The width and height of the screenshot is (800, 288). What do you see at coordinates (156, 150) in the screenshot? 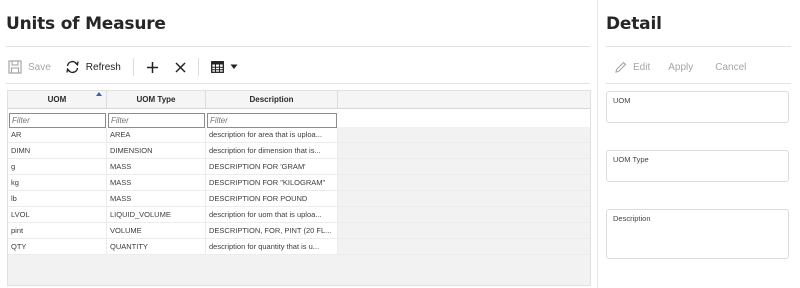
I see `uom-type-cell: DIMENSION` at bounding box center [156, 150].